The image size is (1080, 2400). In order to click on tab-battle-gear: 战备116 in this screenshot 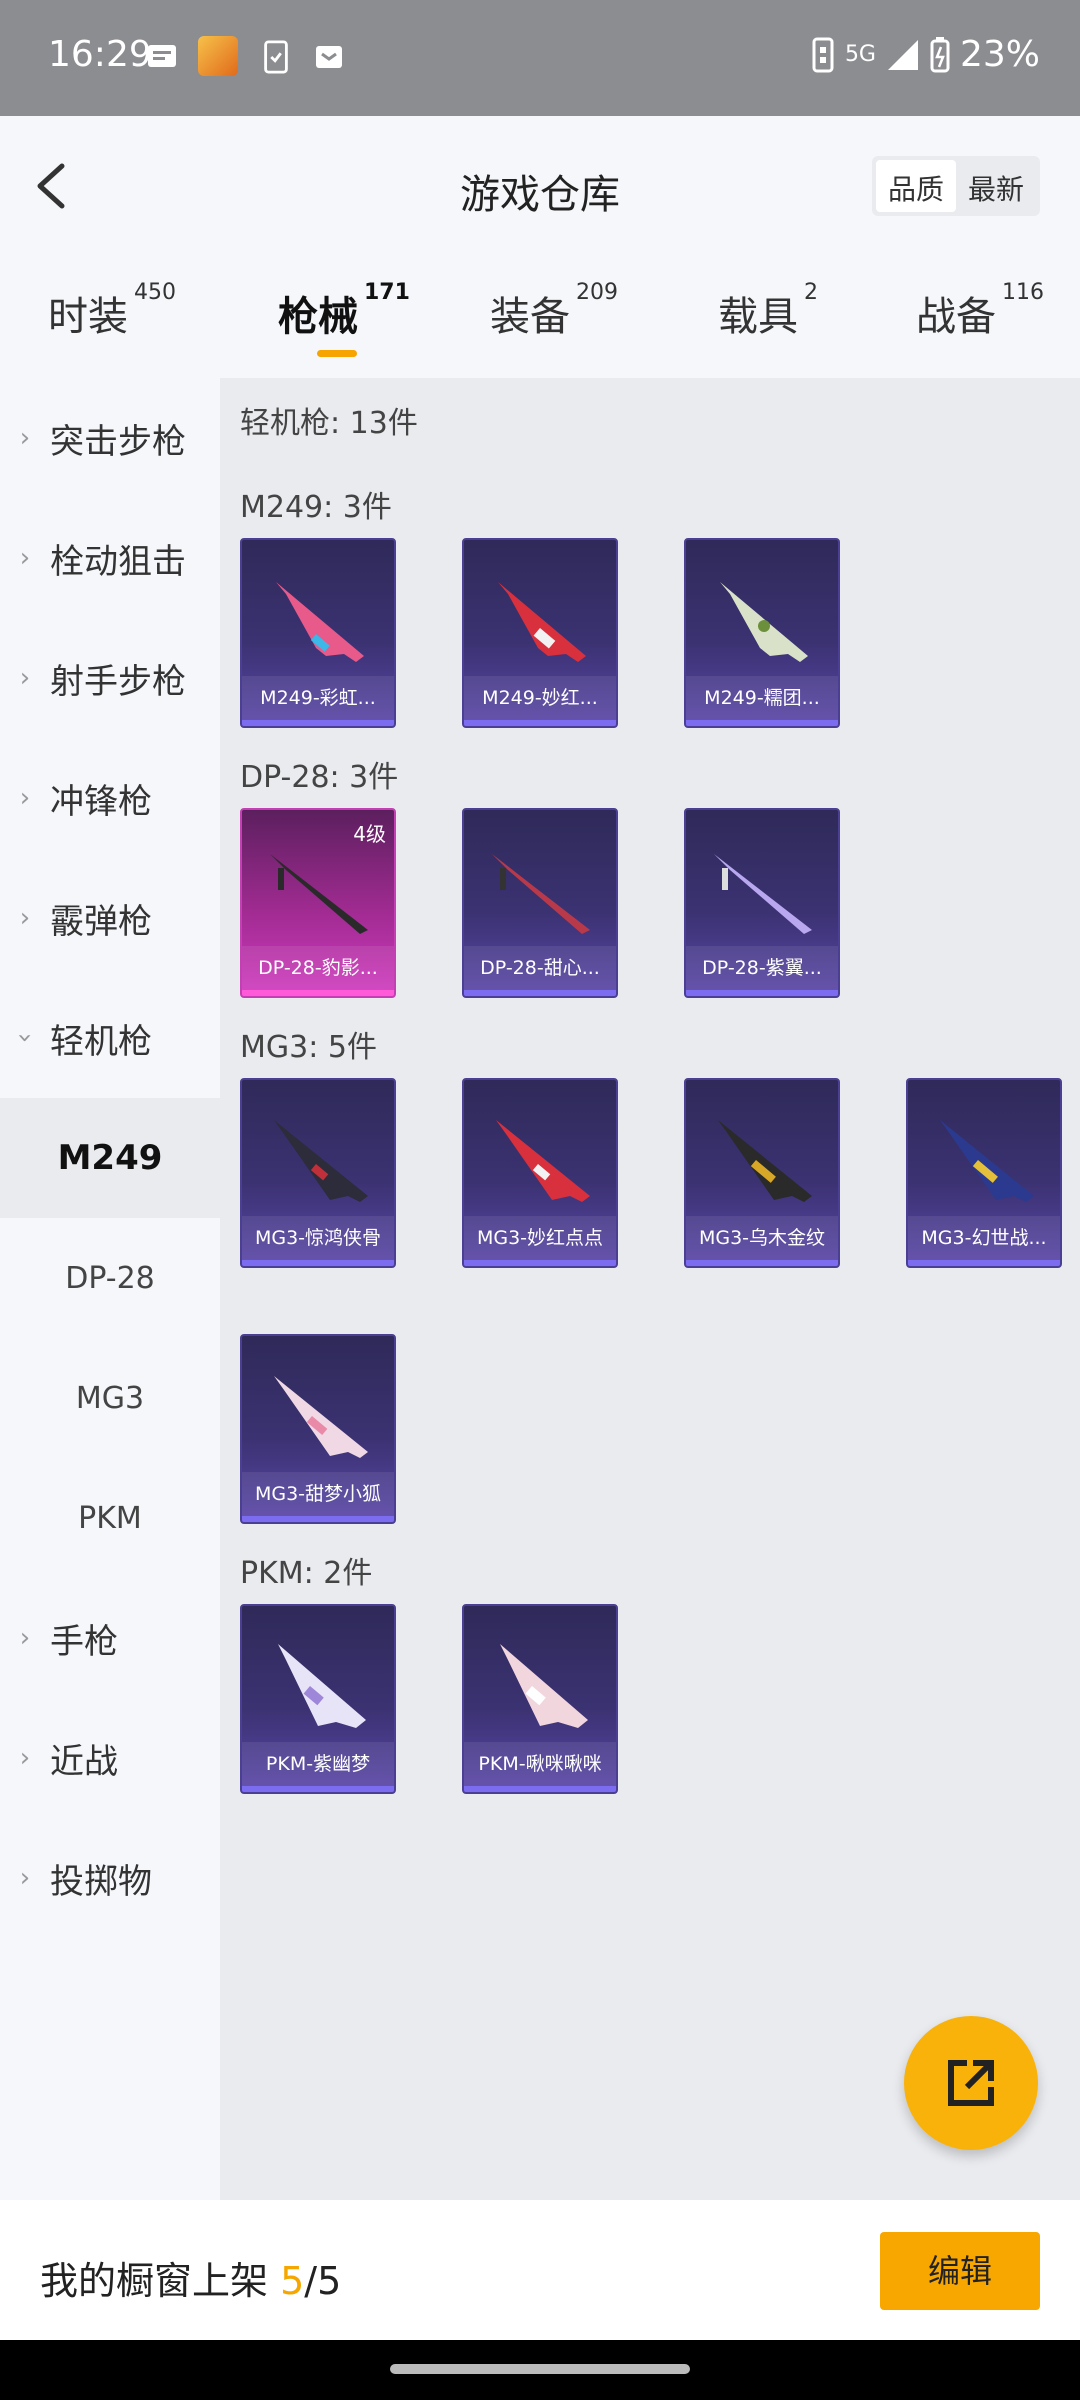, I will do `click(980, 311)`.